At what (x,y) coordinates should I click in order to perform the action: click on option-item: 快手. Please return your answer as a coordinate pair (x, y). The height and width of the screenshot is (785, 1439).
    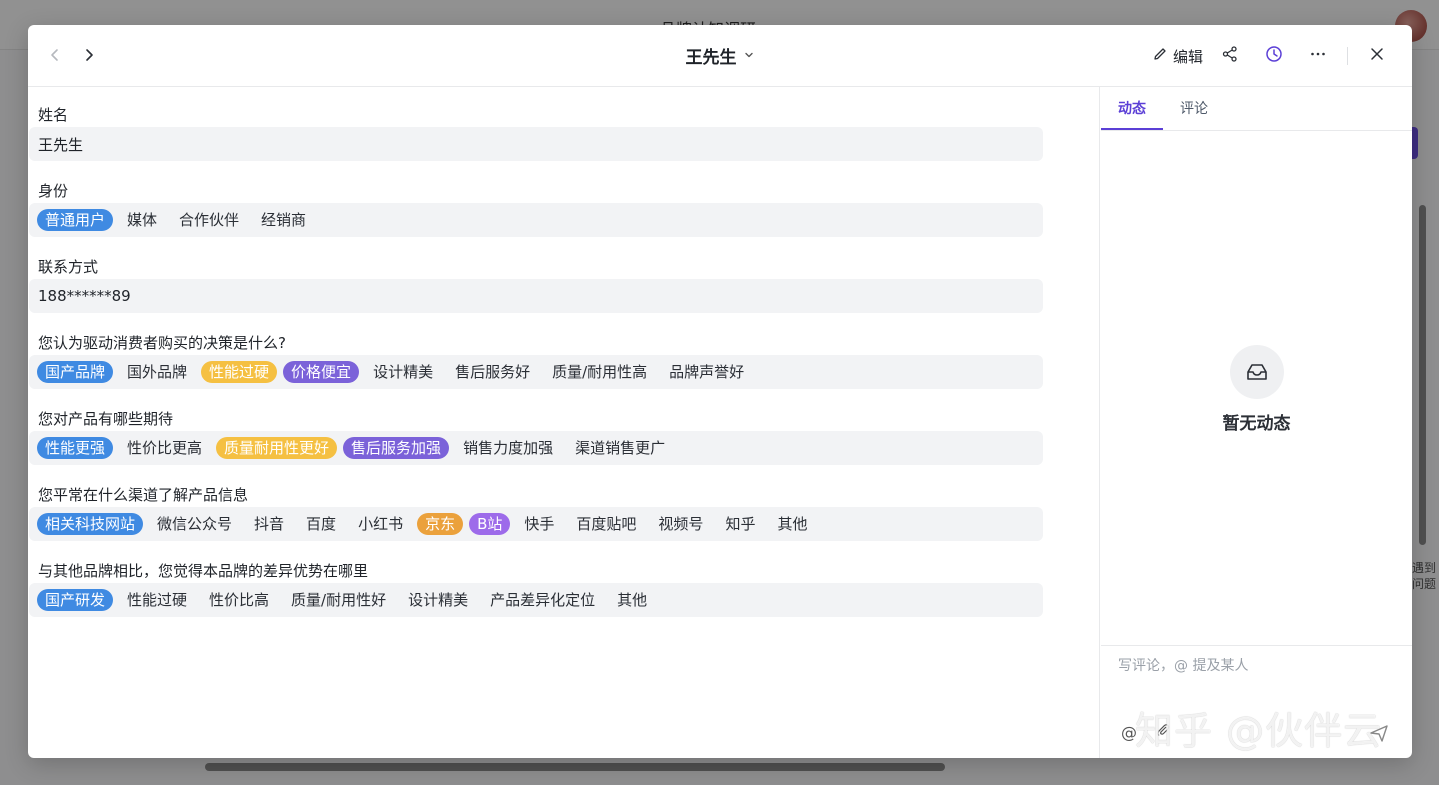
    Looking at the image, I should click on (539, 524).